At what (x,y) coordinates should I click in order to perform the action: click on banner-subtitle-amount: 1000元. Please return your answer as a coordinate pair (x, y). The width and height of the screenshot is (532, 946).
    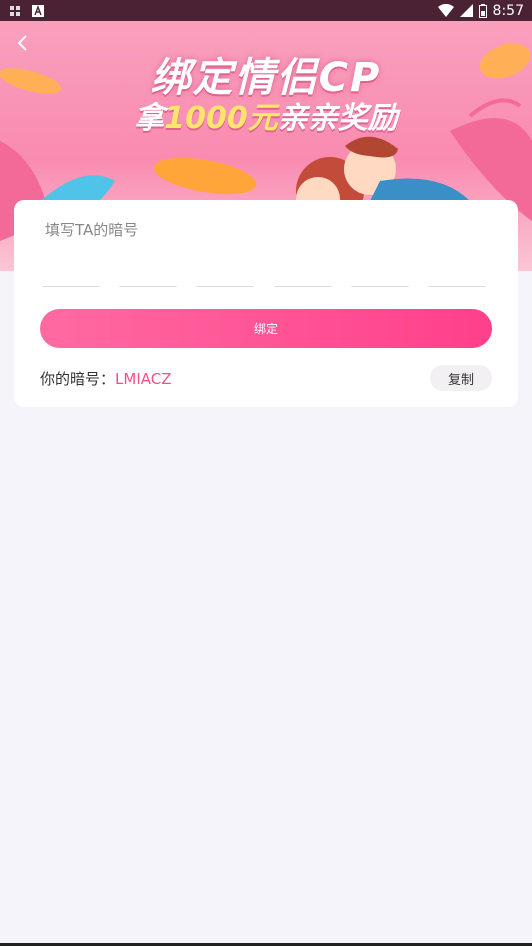
    Looking at the image, I should click on (221, 118).